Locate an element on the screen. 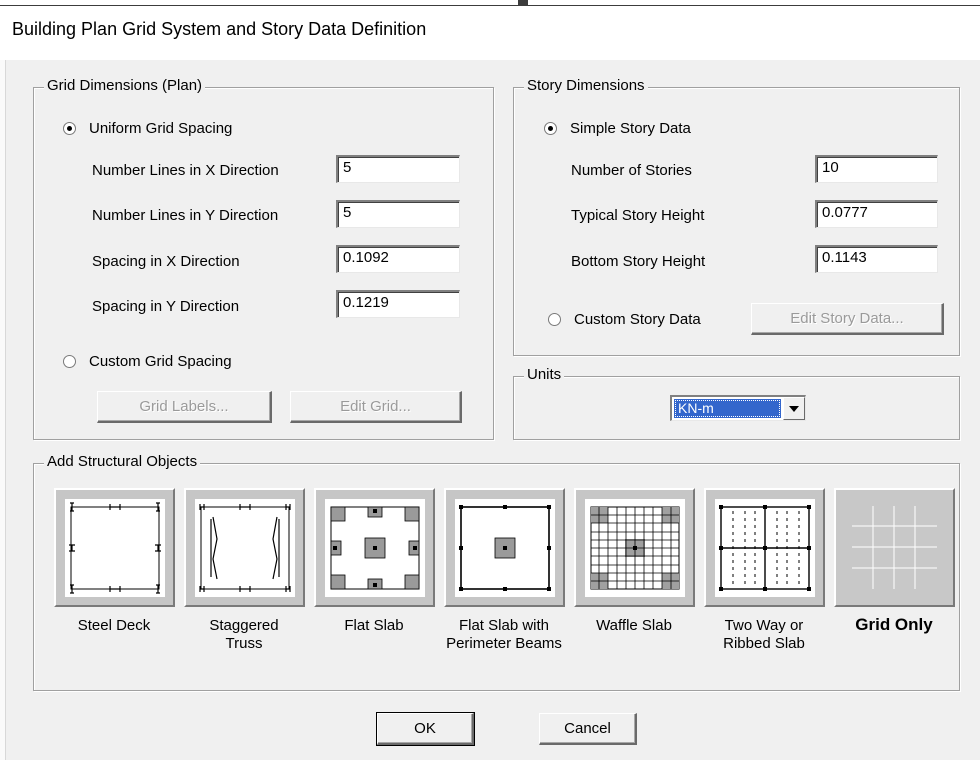 The height and width of the screenshot is (760, 980). waffle-slab-label: Waffle Slab is located at coordinates (634, 626).